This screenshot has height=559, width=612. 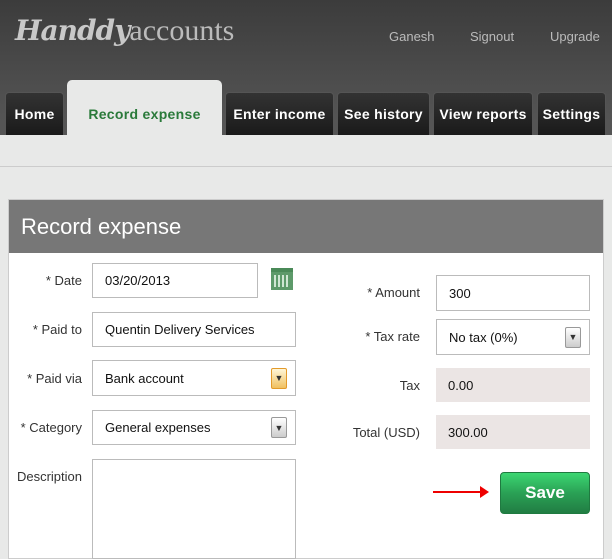 I want to click on tab-record-expense: Record expense, so click(x=144, y=107).